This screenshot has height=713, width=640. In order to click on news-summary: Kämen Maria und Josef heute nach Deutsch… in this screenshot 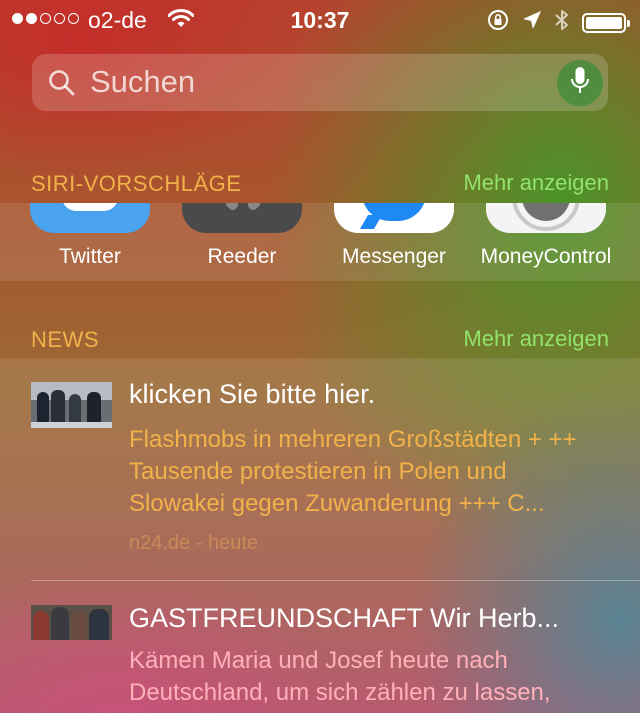, I will do `click(340, 676)`.